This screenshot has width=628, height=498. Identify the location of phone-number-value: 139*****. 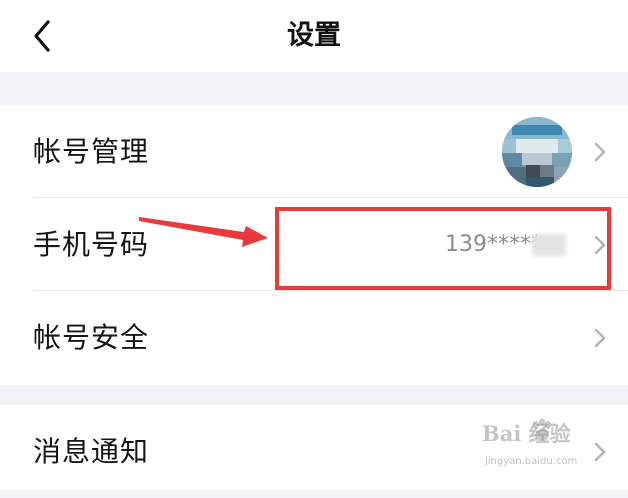
(493, 244).